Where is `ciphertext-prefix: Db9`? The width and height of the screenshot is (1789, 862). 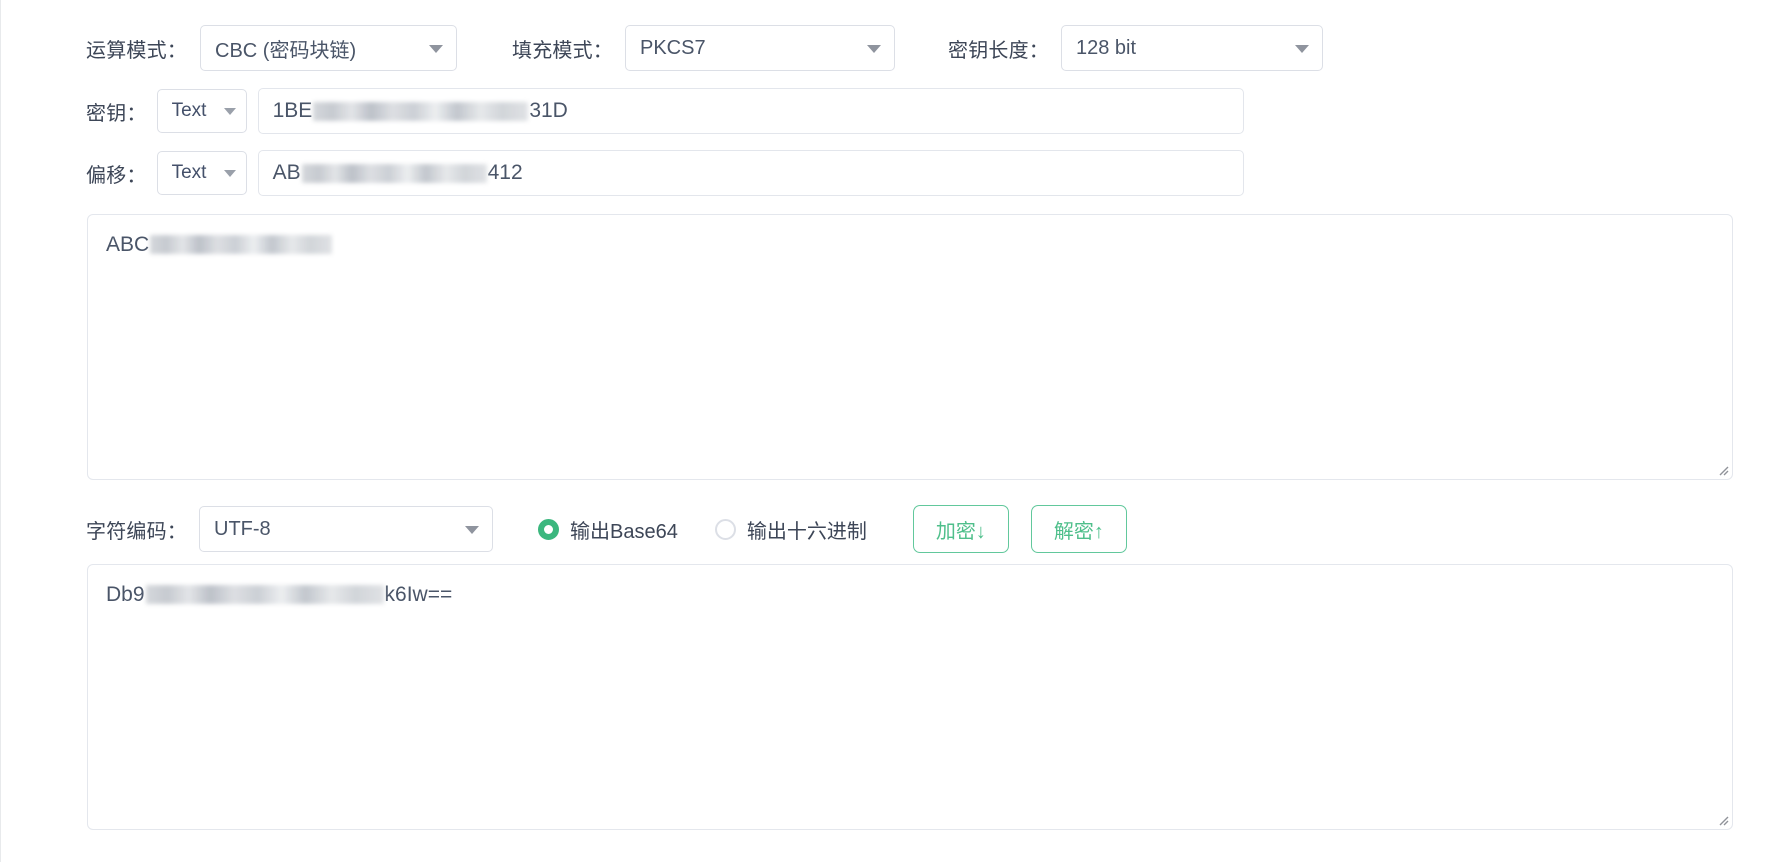
ciphertext-prefix: Db9 is located at coordinates (125, 594).